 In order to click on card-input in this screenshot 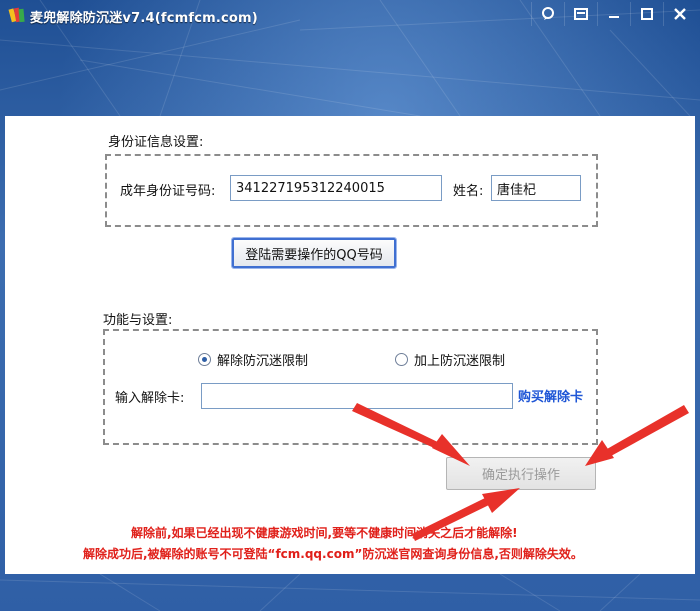, I will do `click(357, 396)`.